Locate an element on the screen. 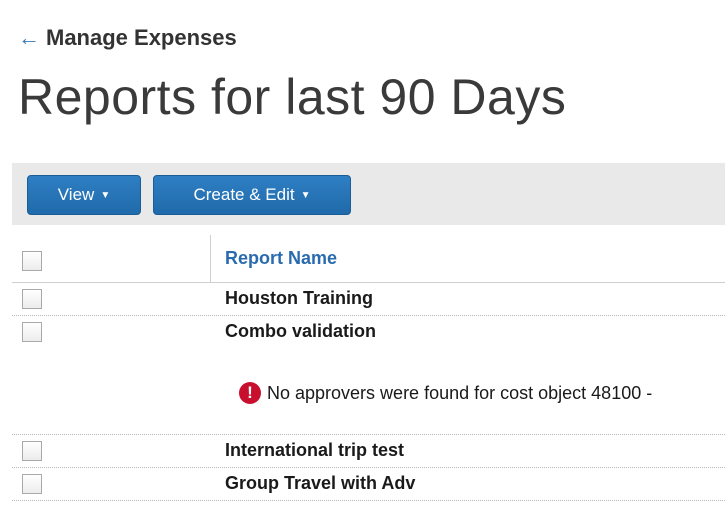  exclamation-alert-icon: ! is located at coordinates (250, 393).